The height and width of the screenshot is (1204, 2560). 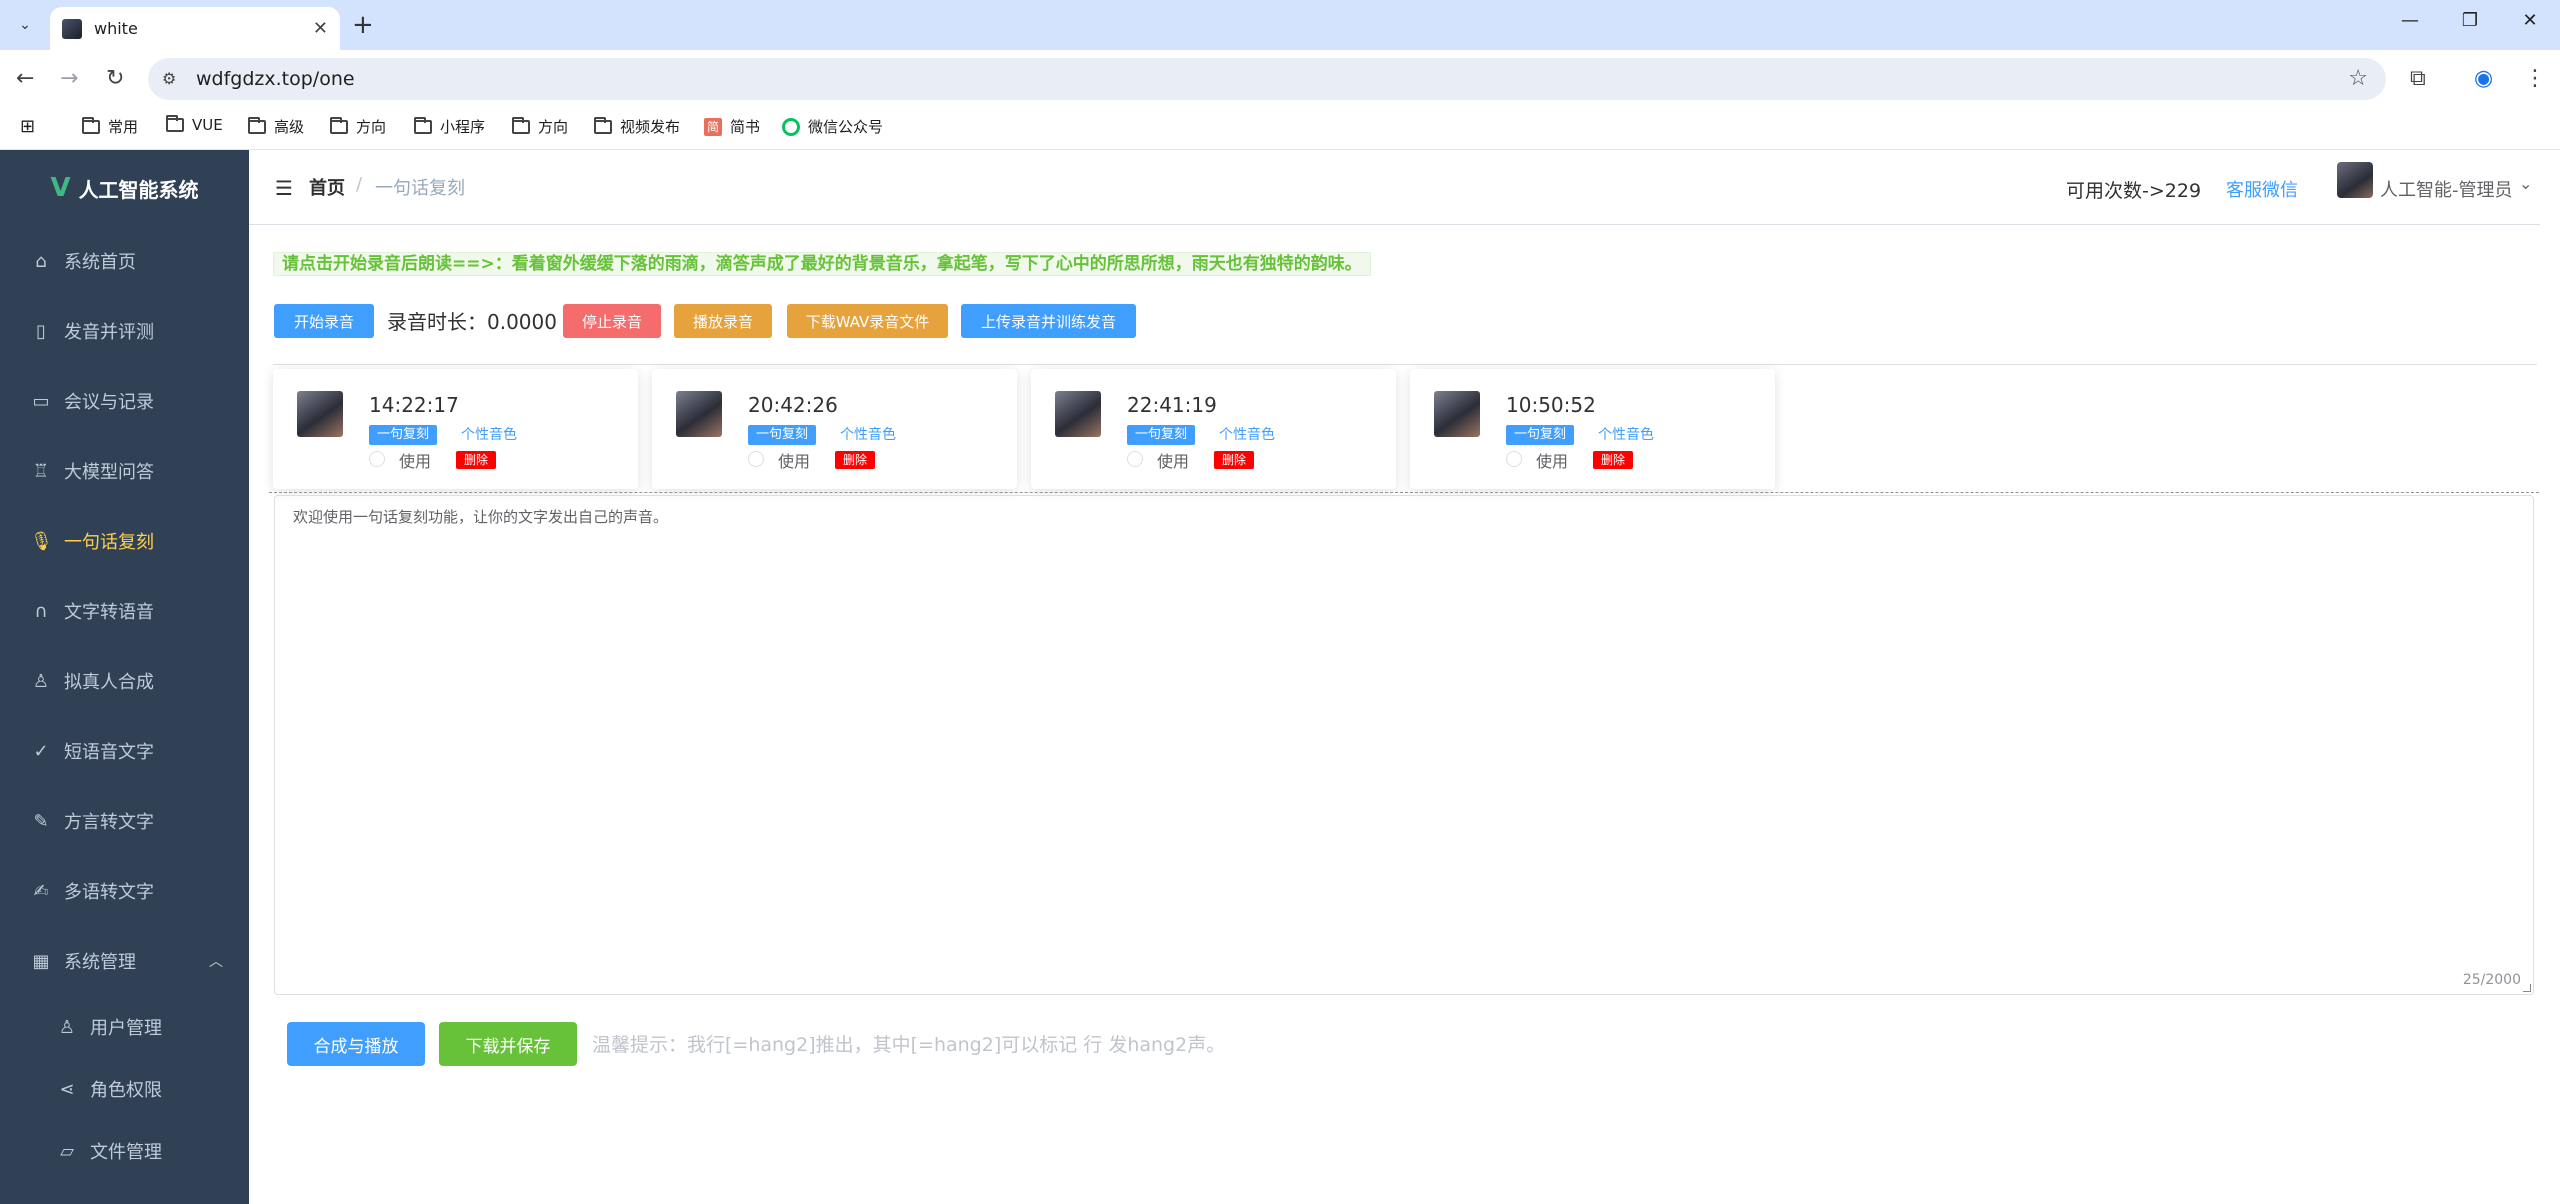 I want to click on bookmark-item: 微信公众号, so click(x=832, y=126).